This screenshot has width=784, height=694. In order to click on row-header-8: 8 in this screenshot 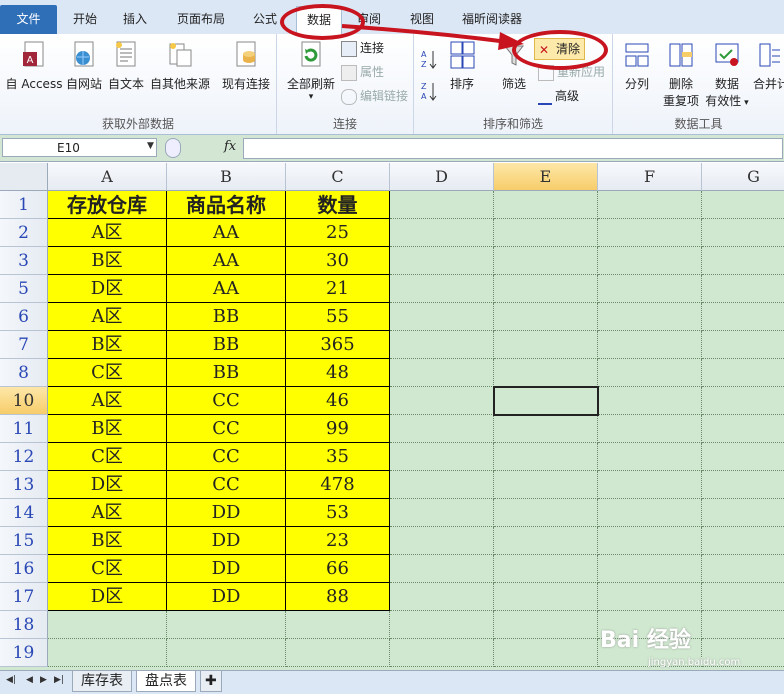, I will do `click(24, 373)`.